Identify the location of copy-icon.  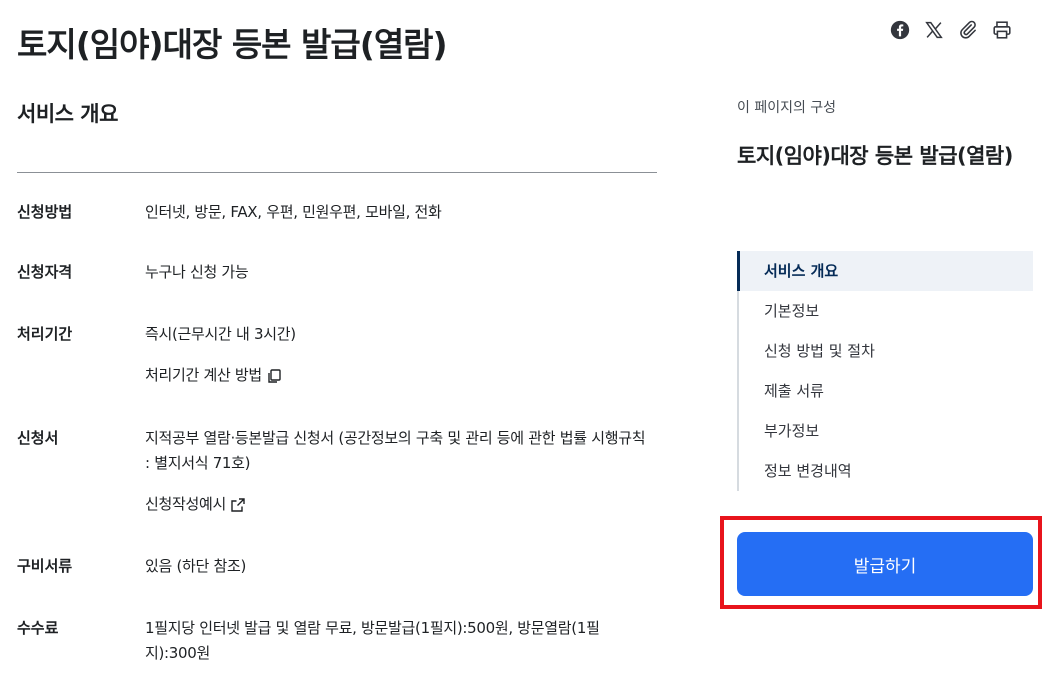
(274, 375).